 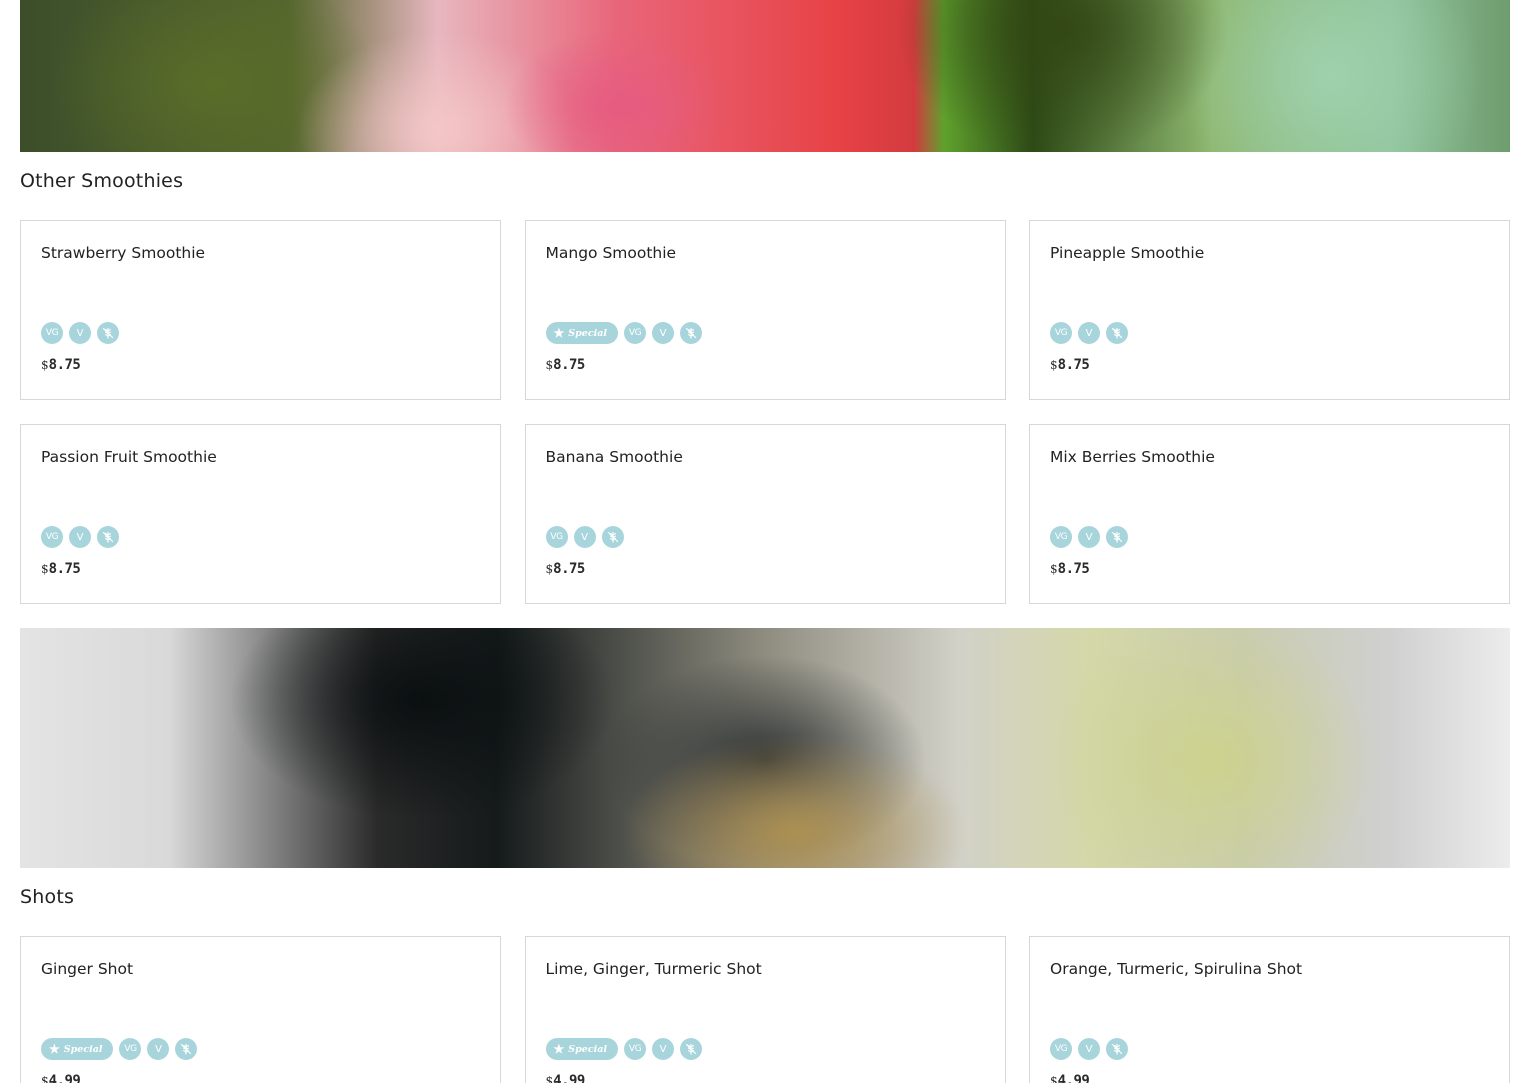 I want to click on section-title: Shots, so click(x=47, y=897).